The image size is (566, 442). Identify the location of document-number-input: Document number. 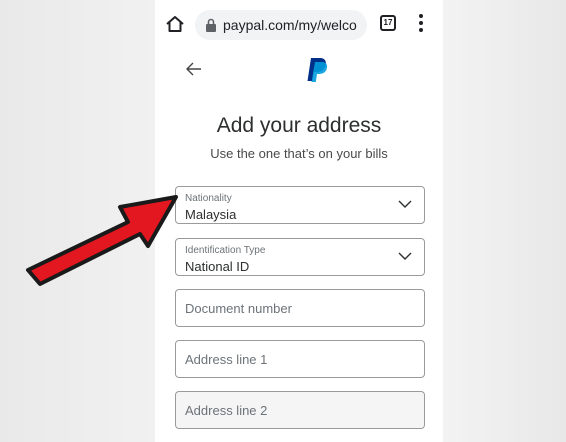
(300, 308).